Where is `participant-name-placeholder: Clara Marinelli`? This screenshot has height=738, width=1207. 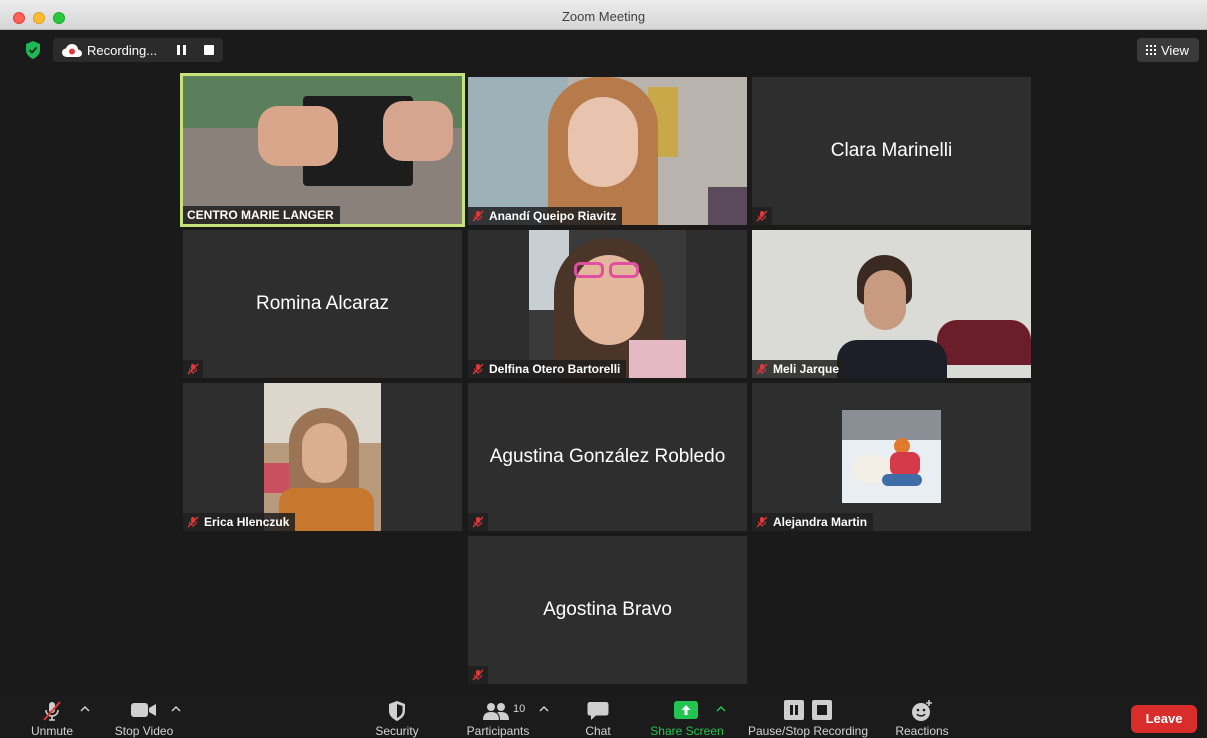 participant-name-placeholder: Clara Marinelli is located at coordinates (891, 150).